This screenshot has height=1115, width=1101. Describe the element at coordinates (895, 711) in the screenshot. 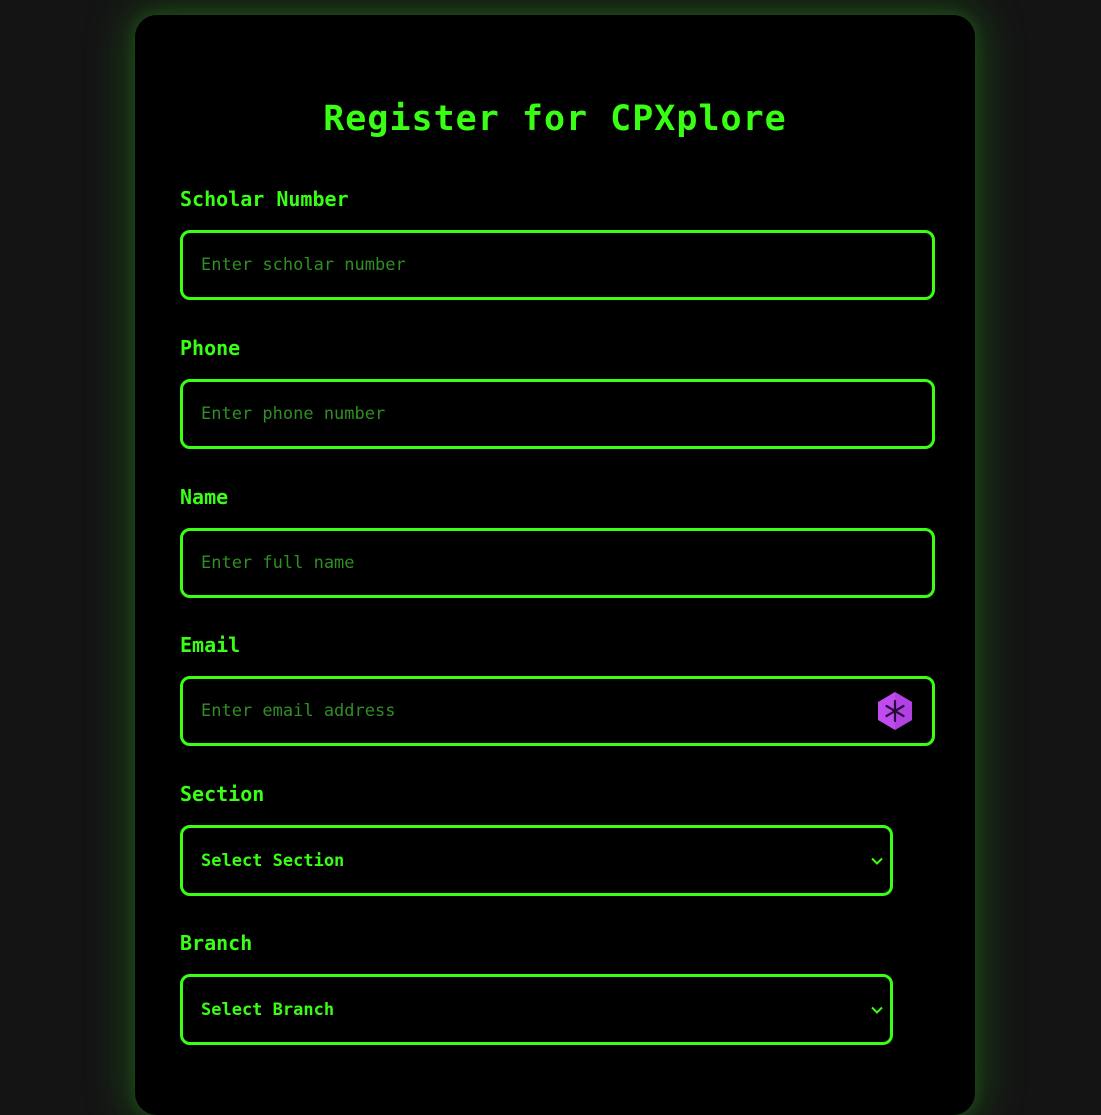

I see `password-manager-extension-icon` at that location.